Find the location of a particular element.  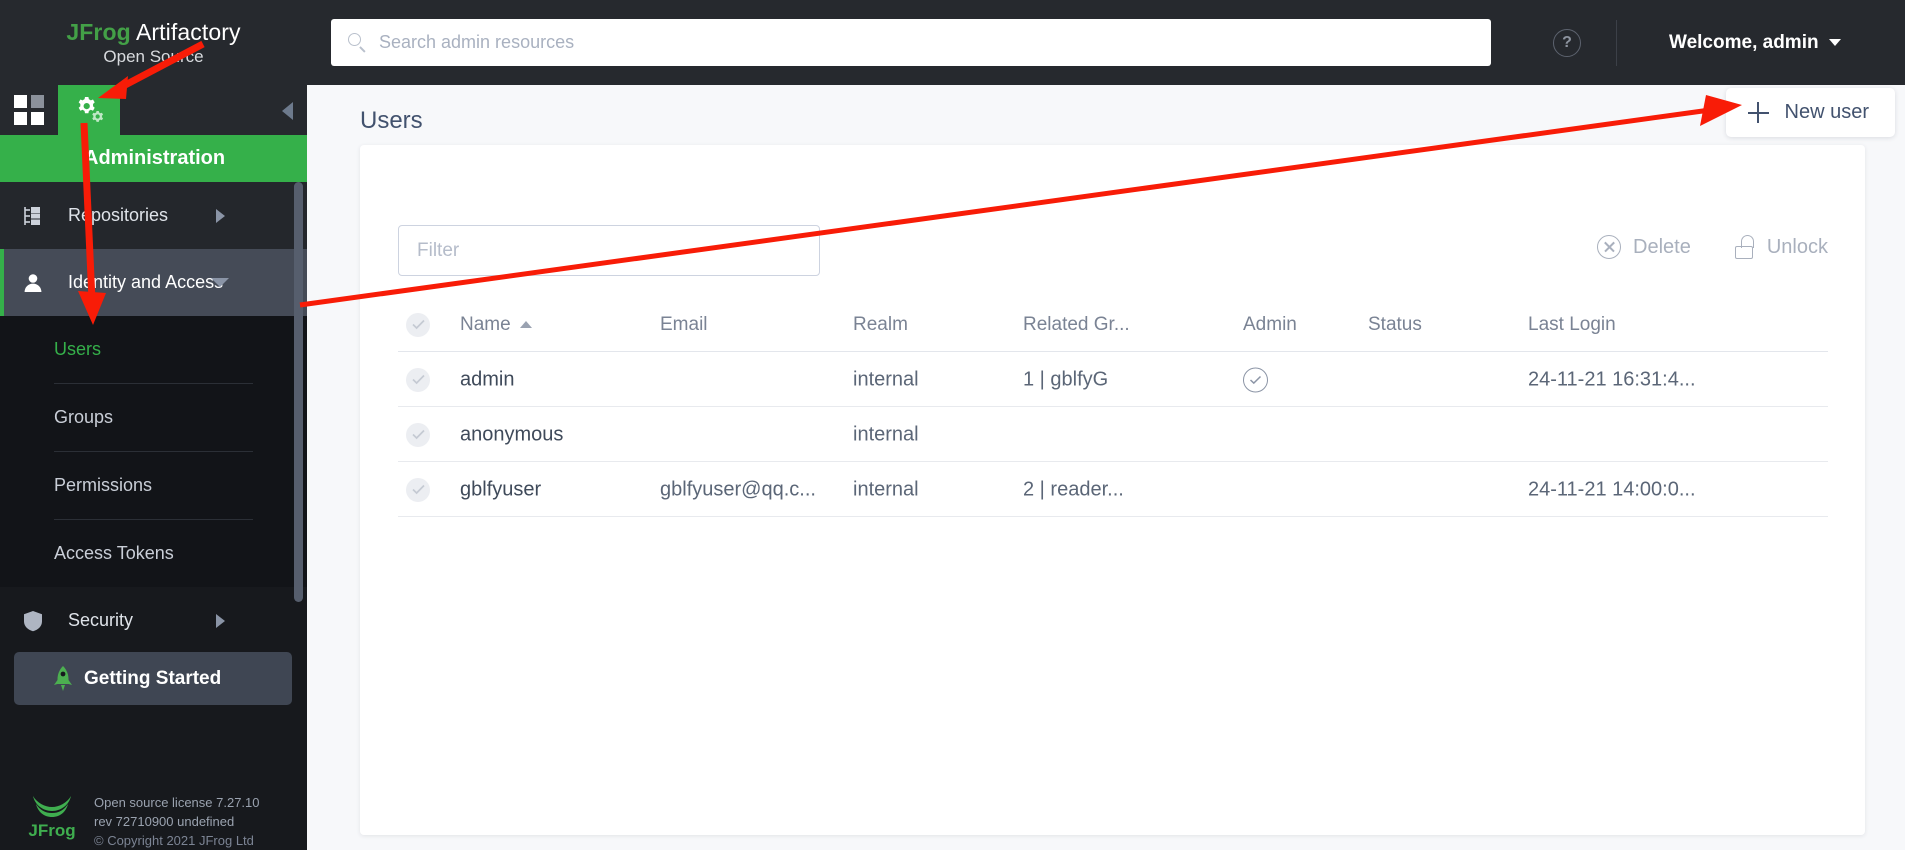

sidebar-item-label: Identity and Access is located at coordinates (146, 282).